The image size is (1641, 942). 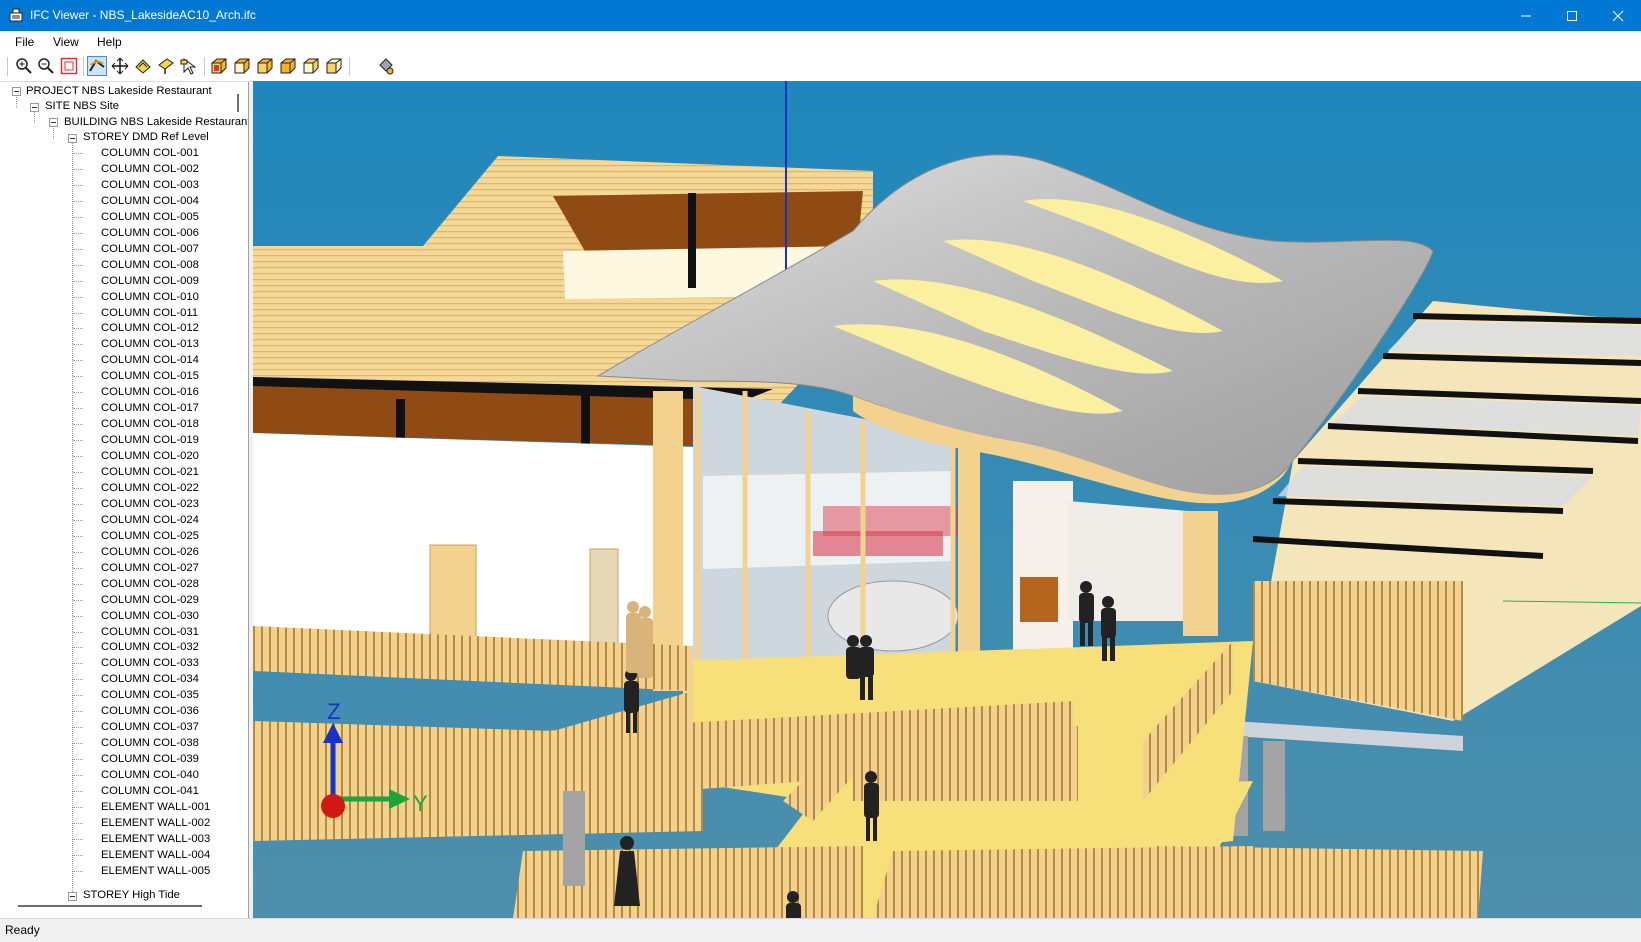 What do you see at coordinates (150, 344) in the screenshot?
I see `tree-item-element: COLUMN COL-013` at bounding box center [150, 344].